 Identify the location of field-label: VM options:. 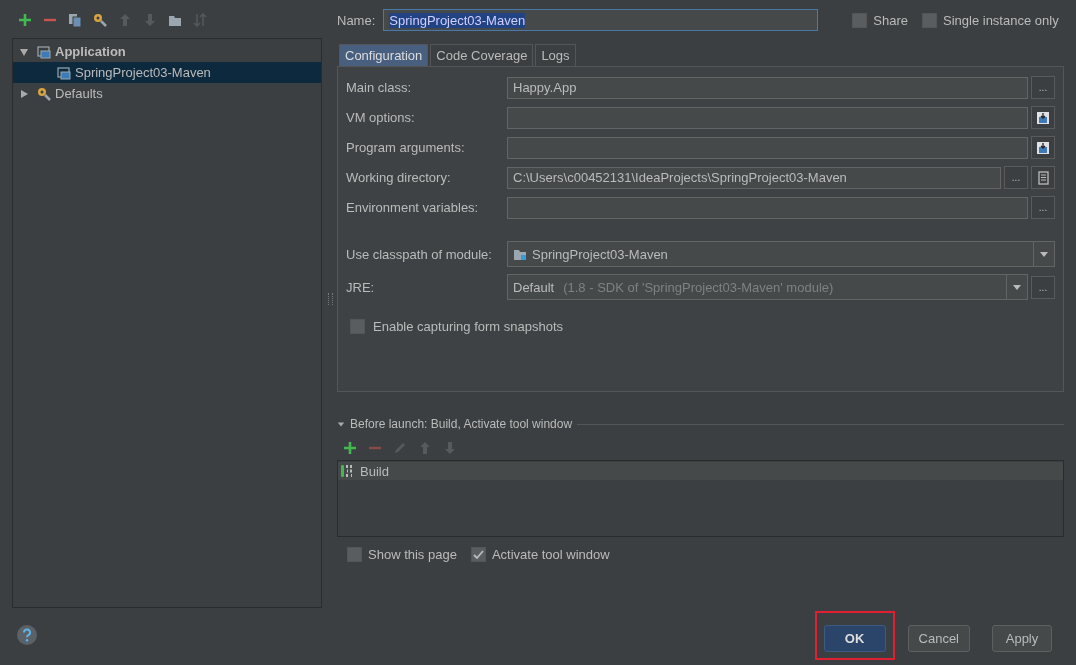
(381, 117).